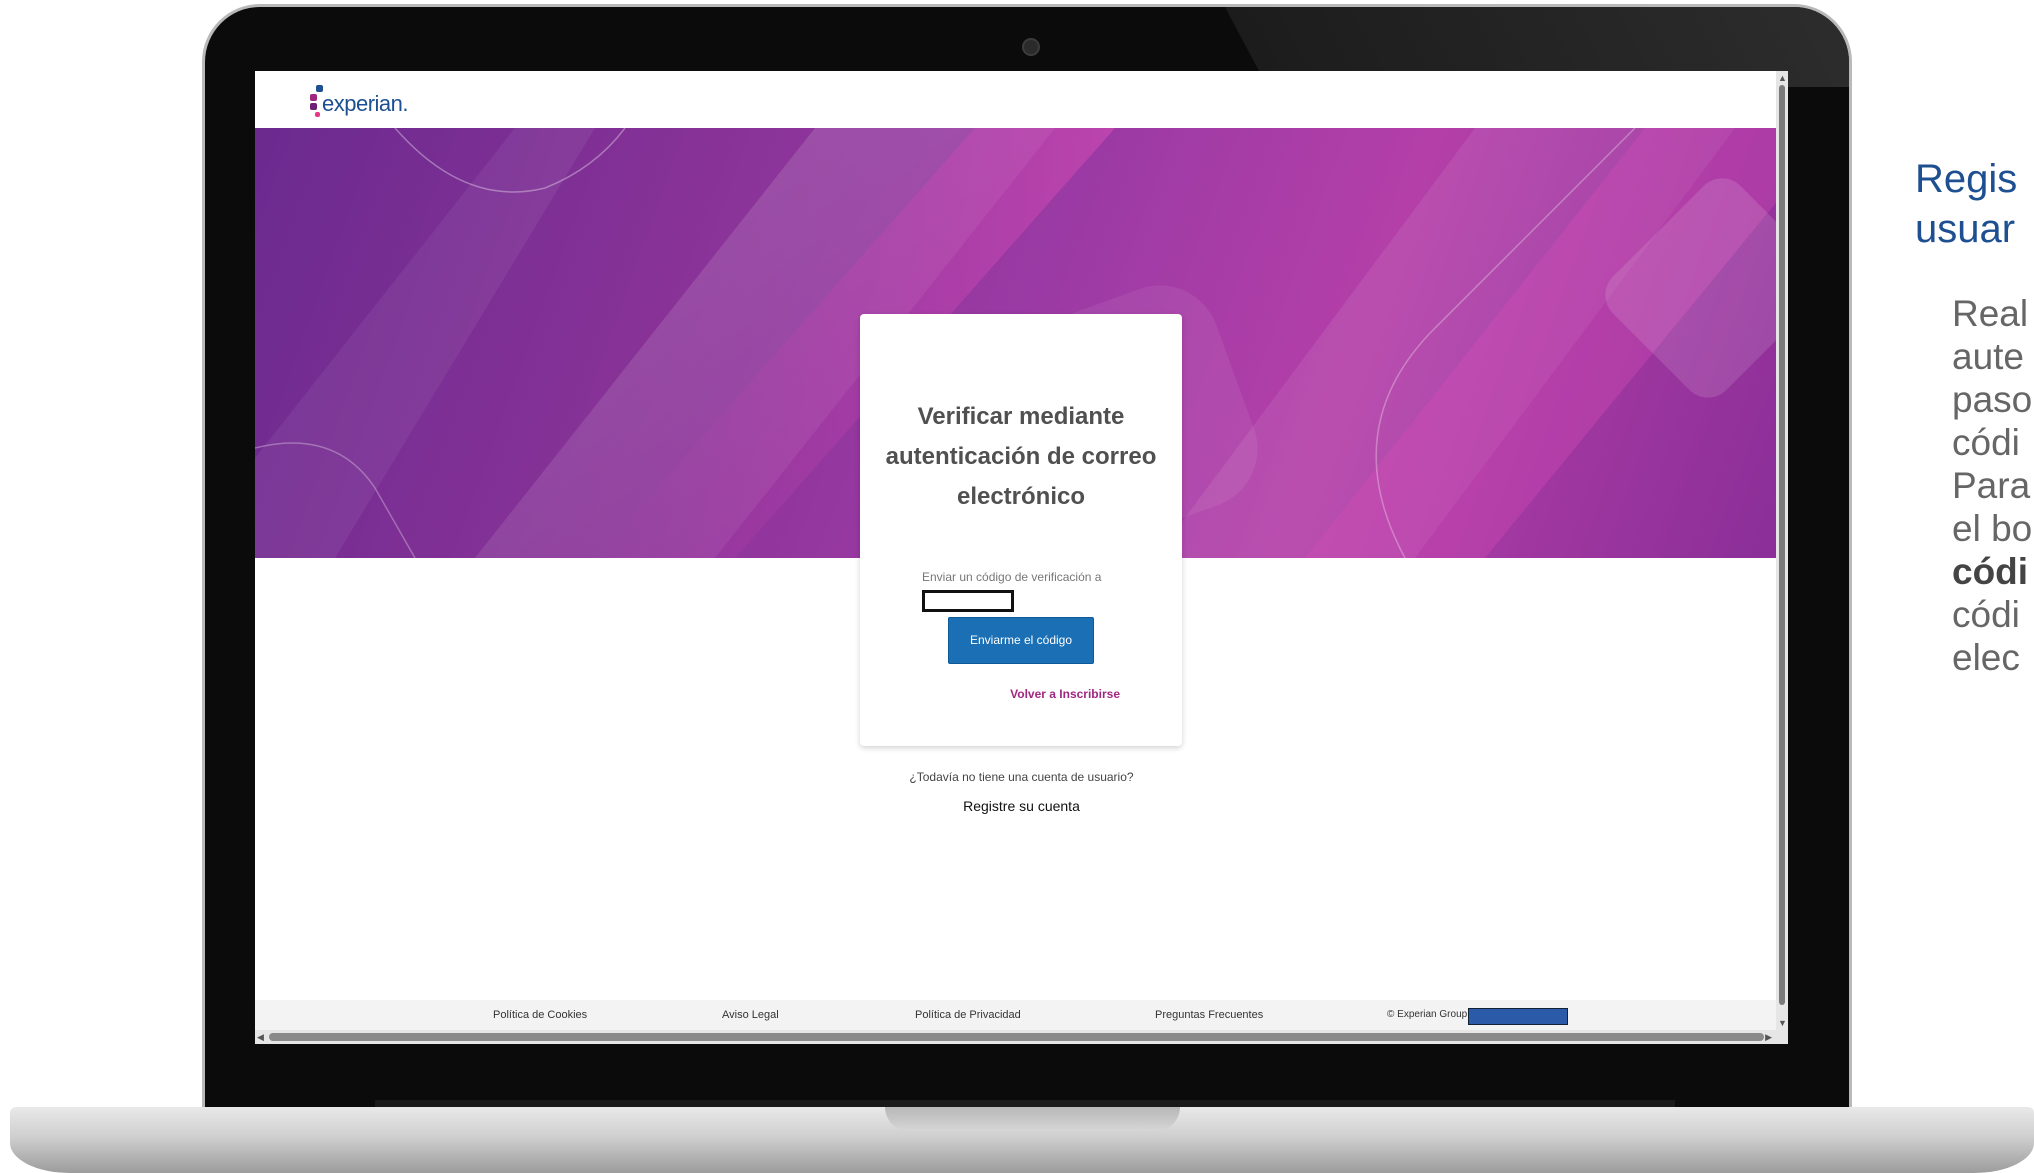 The image size is (2034, 1173). Describe the element at coordinates (1209, 1015) in the screenshot. I see `footer-link-faq: Preguntas Frecuentes` at that location.